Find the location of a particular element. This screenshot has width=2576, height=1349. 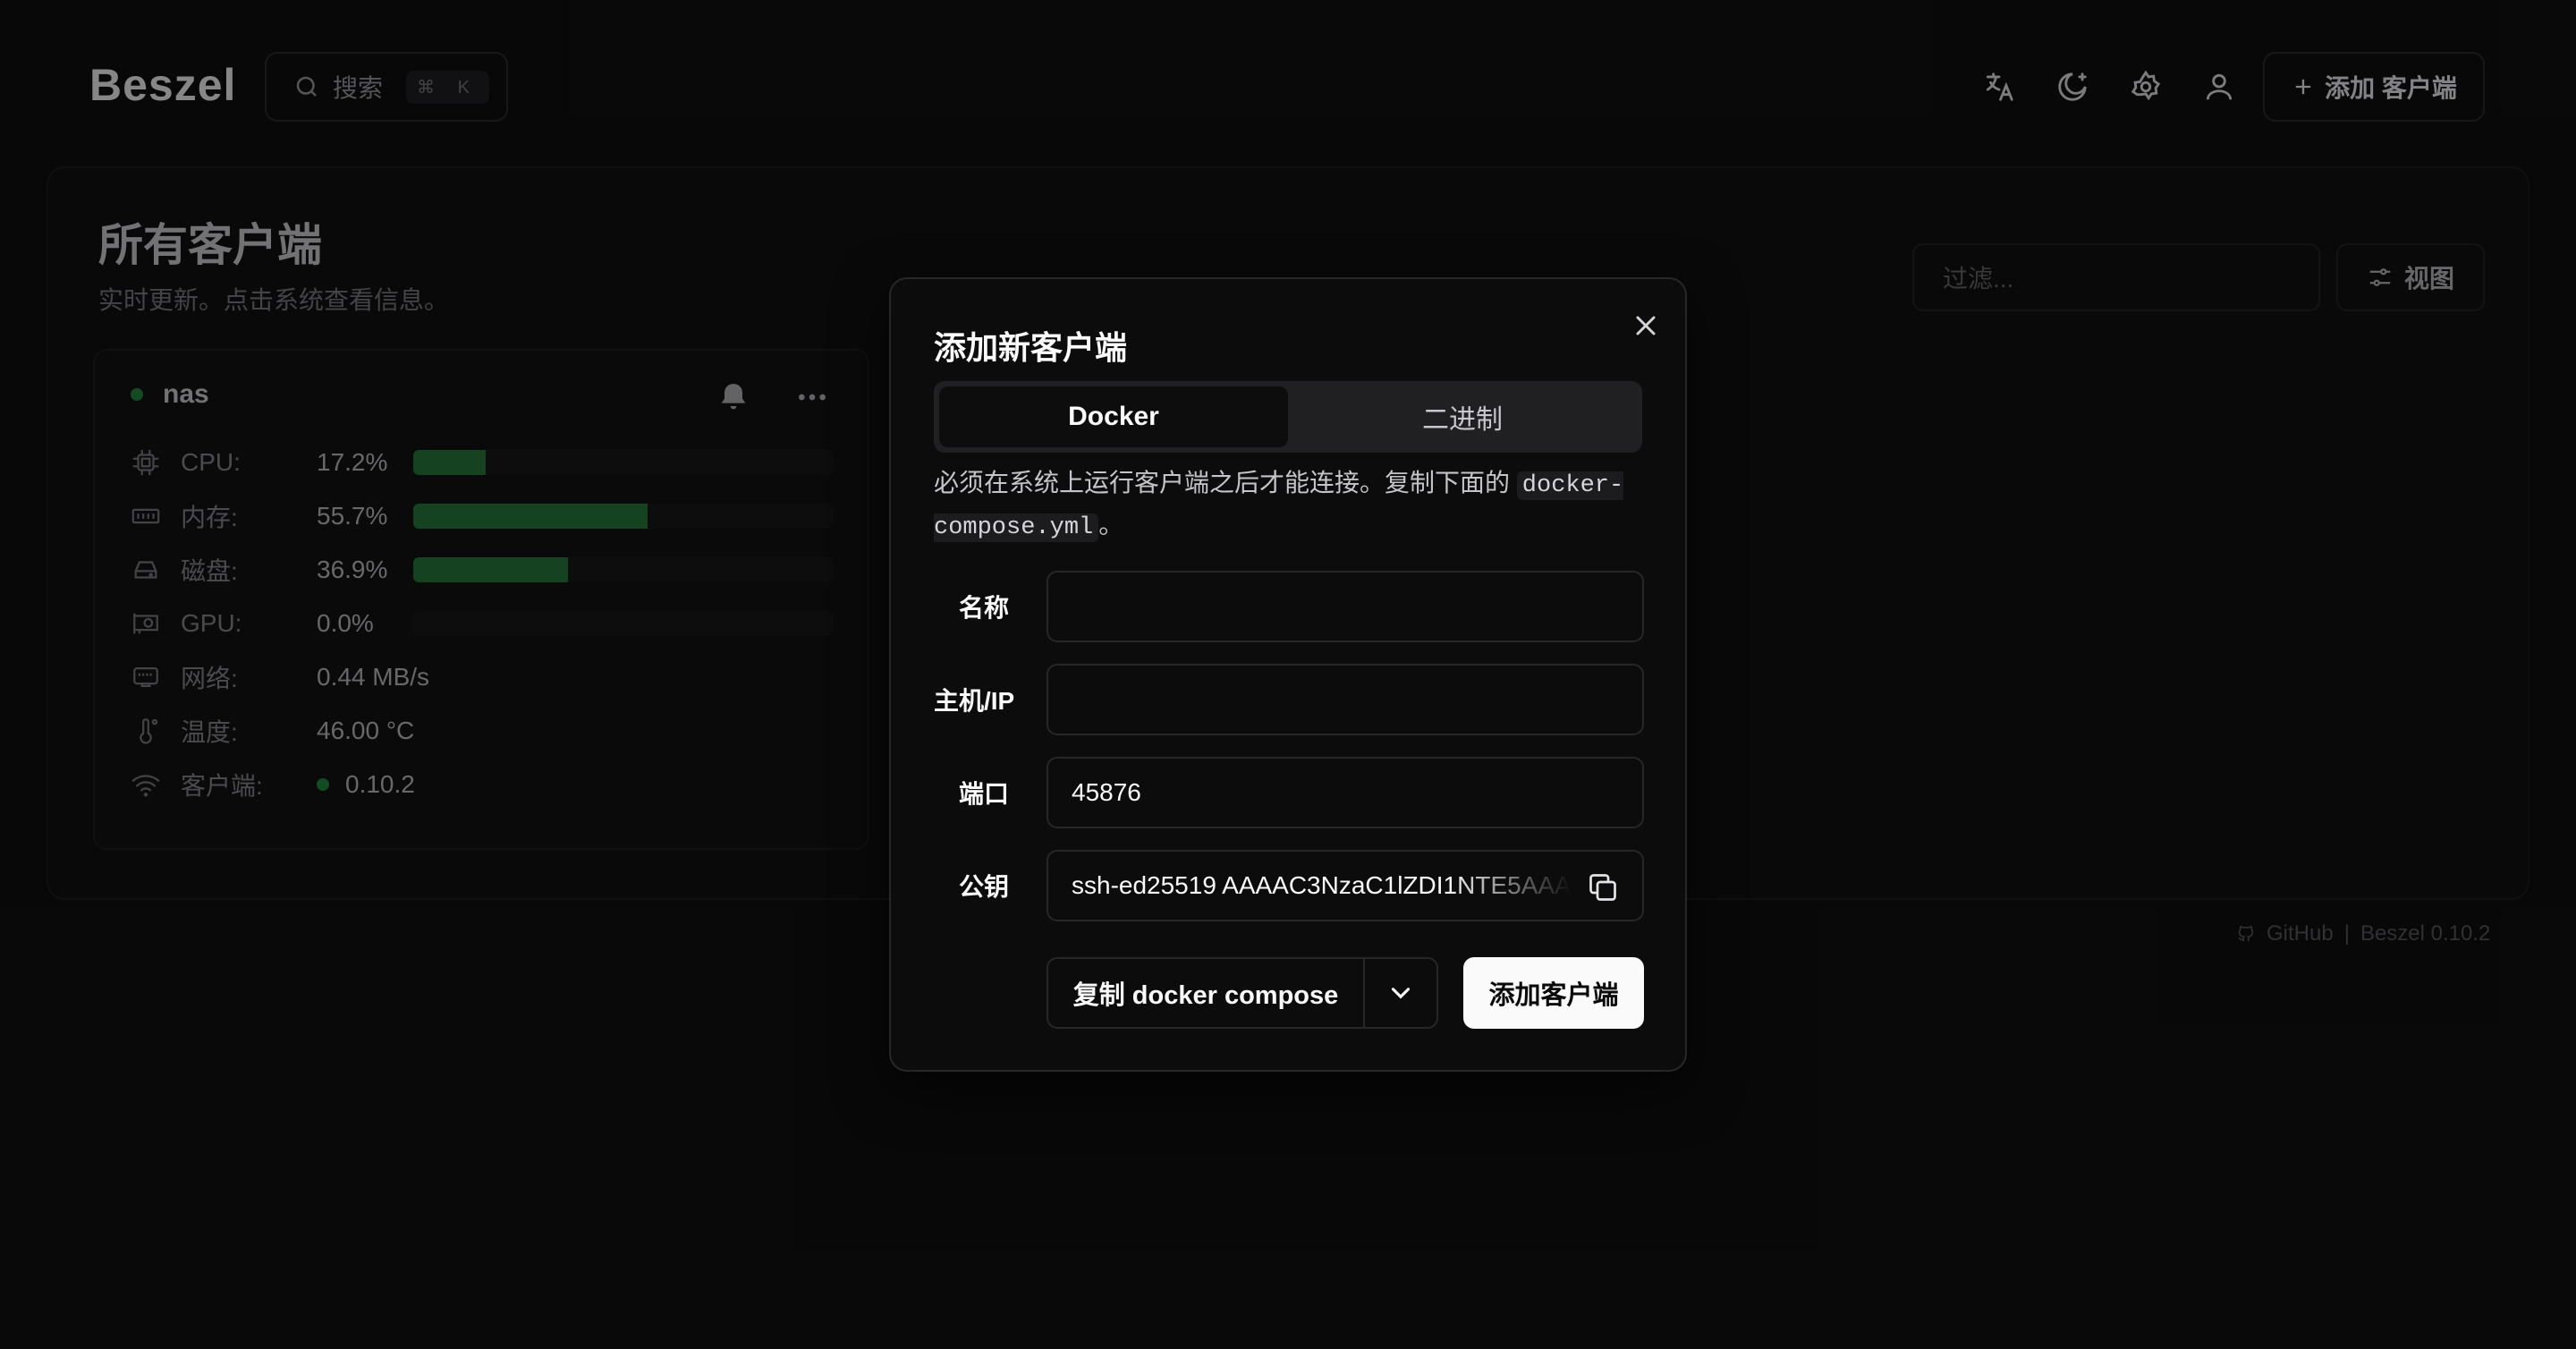

description-suffix: 。 is located at coordinates (1111, 525).